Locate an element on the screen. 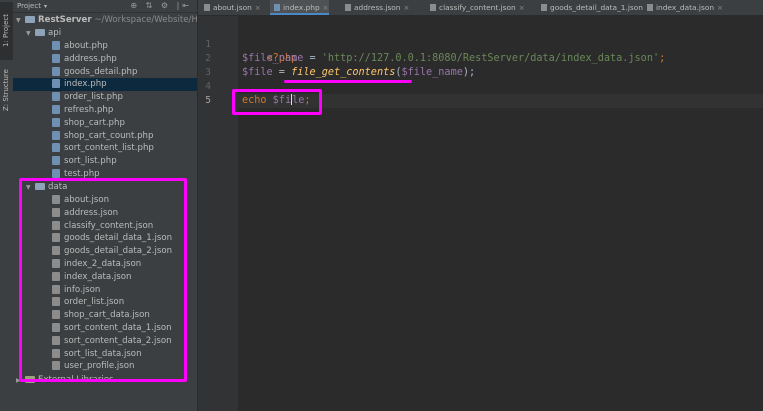 The image size is (763, 411). project-tool-tab: 1: Project is located at coordinates (6, 31).